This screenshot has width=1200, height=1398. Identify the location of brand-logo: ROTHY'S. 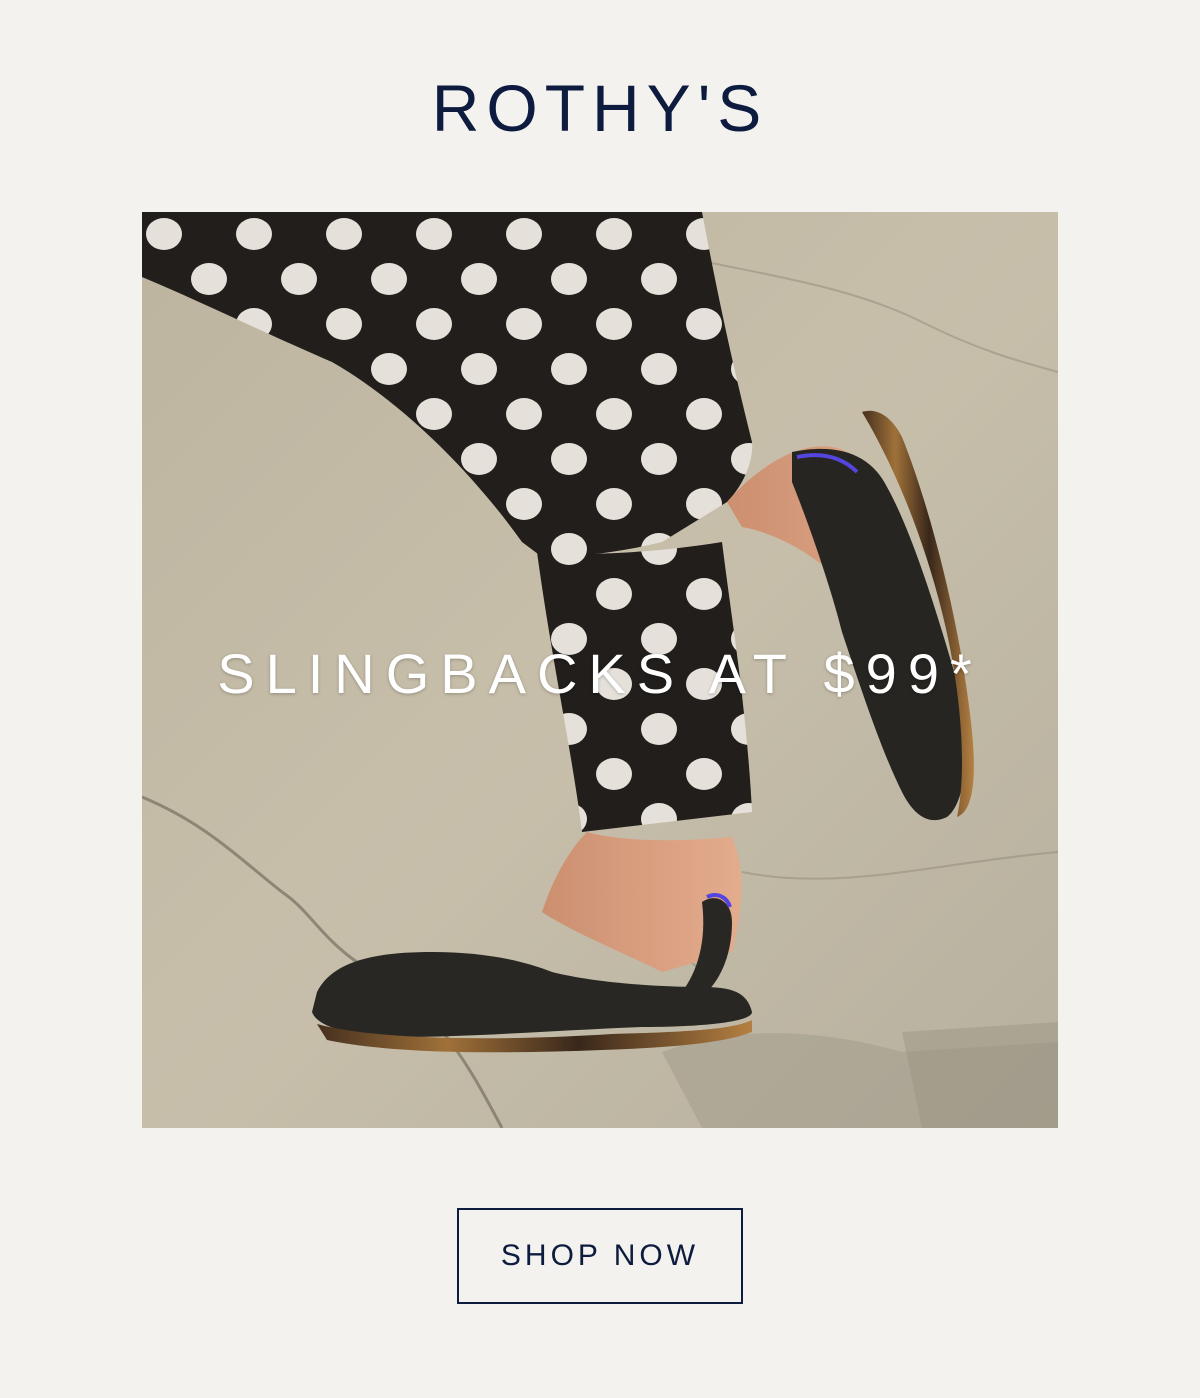
(600, 108).